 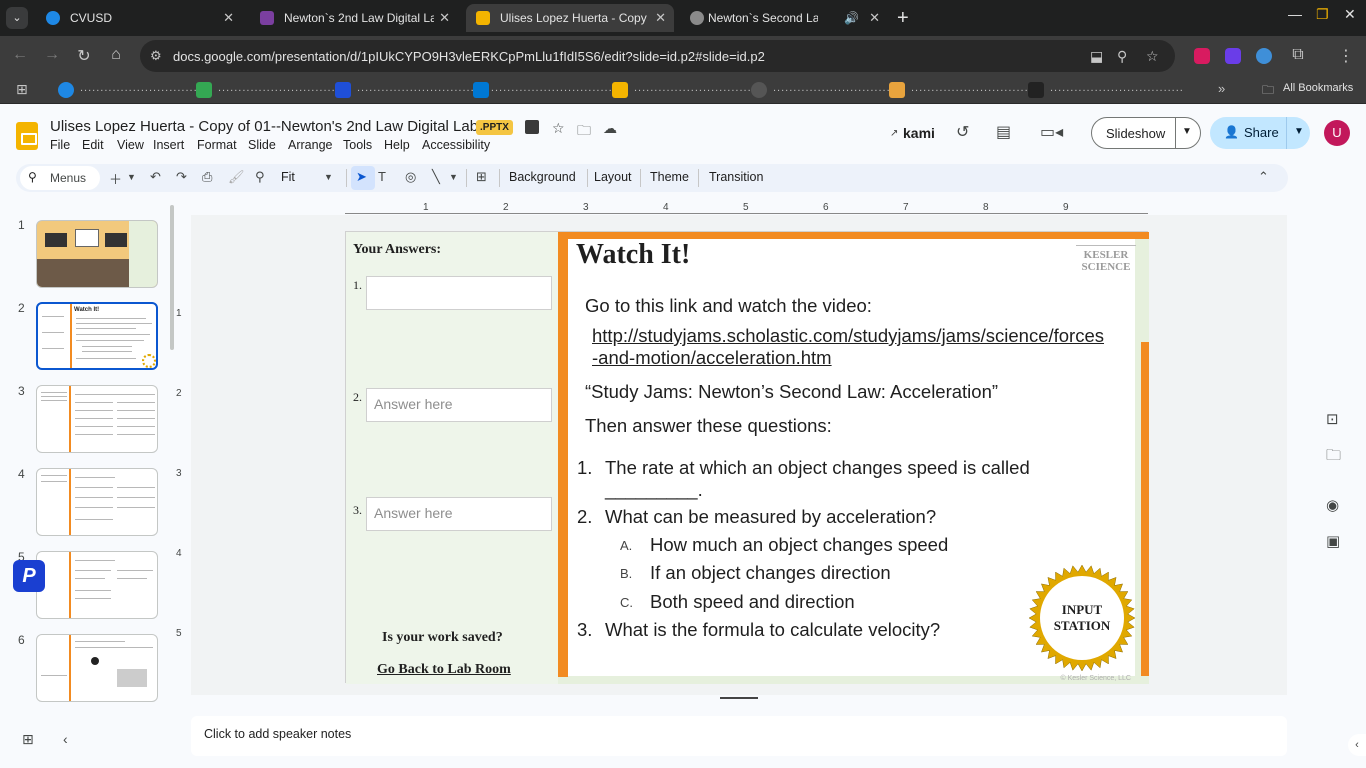 I want to click on kami-button: kami, so click(x=919, y=133).